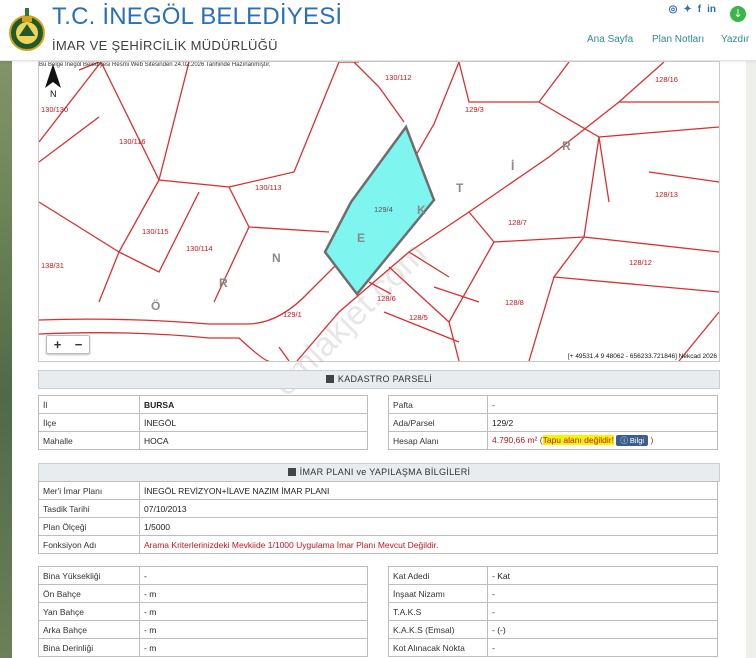 The height and width of the screenshot is (658, 756). I want to click on parcel-label: 130/112, so click(398, 77).